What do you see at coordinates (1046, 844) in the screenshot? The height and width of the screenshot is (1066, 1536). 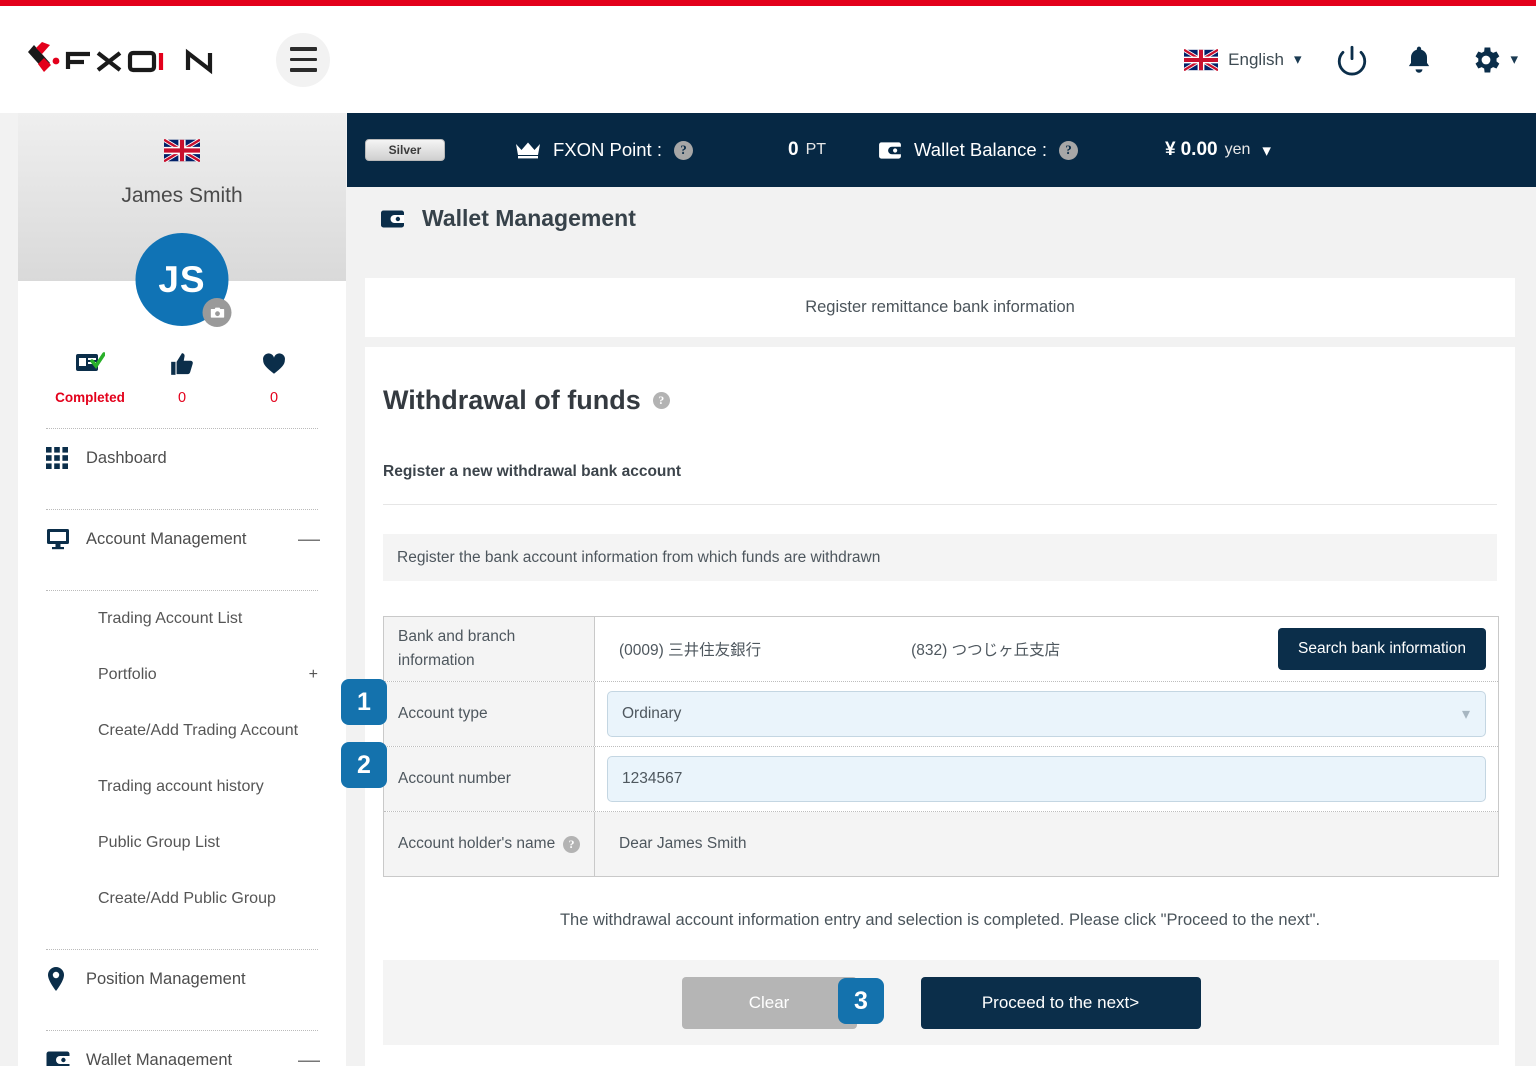 I see `form-value-account-holder: Dear James Smith` at bounding box center [1046, 844].